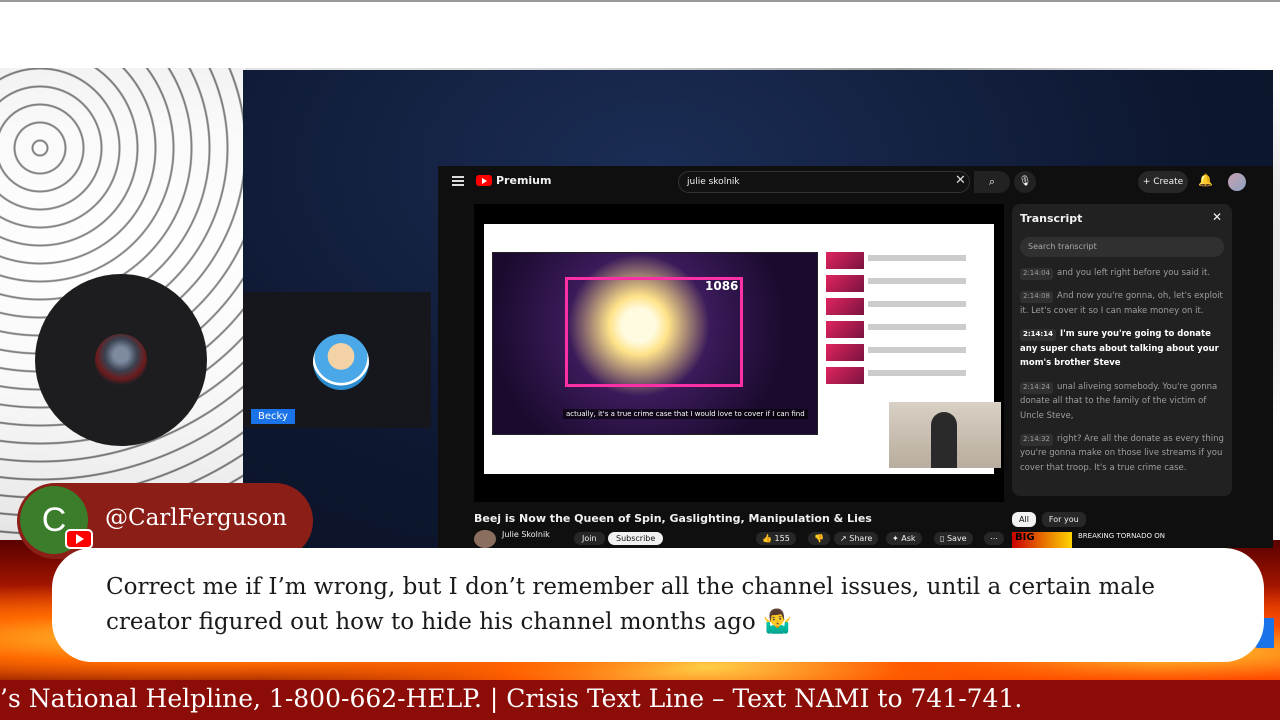 The height and width of the screenshot is (720, 1280). What do you see at coordinates (861, 538) in the screenshot?
I see `share-label: Share` at bounding box center [861, 538].